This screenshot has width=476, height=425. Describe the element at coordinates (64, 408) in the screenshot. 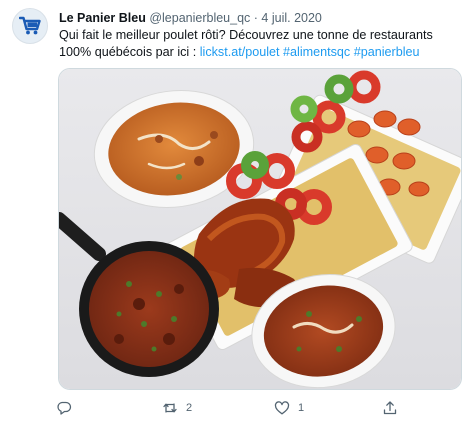

I see `reply-icon` at that location.